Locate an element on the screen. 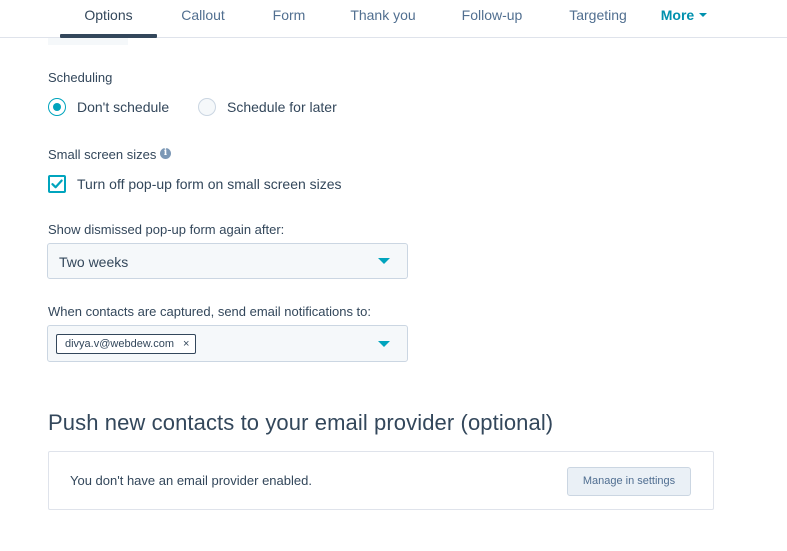 This screenshot has height=551, width=787. section-stub is located at coordinates (88, 41).